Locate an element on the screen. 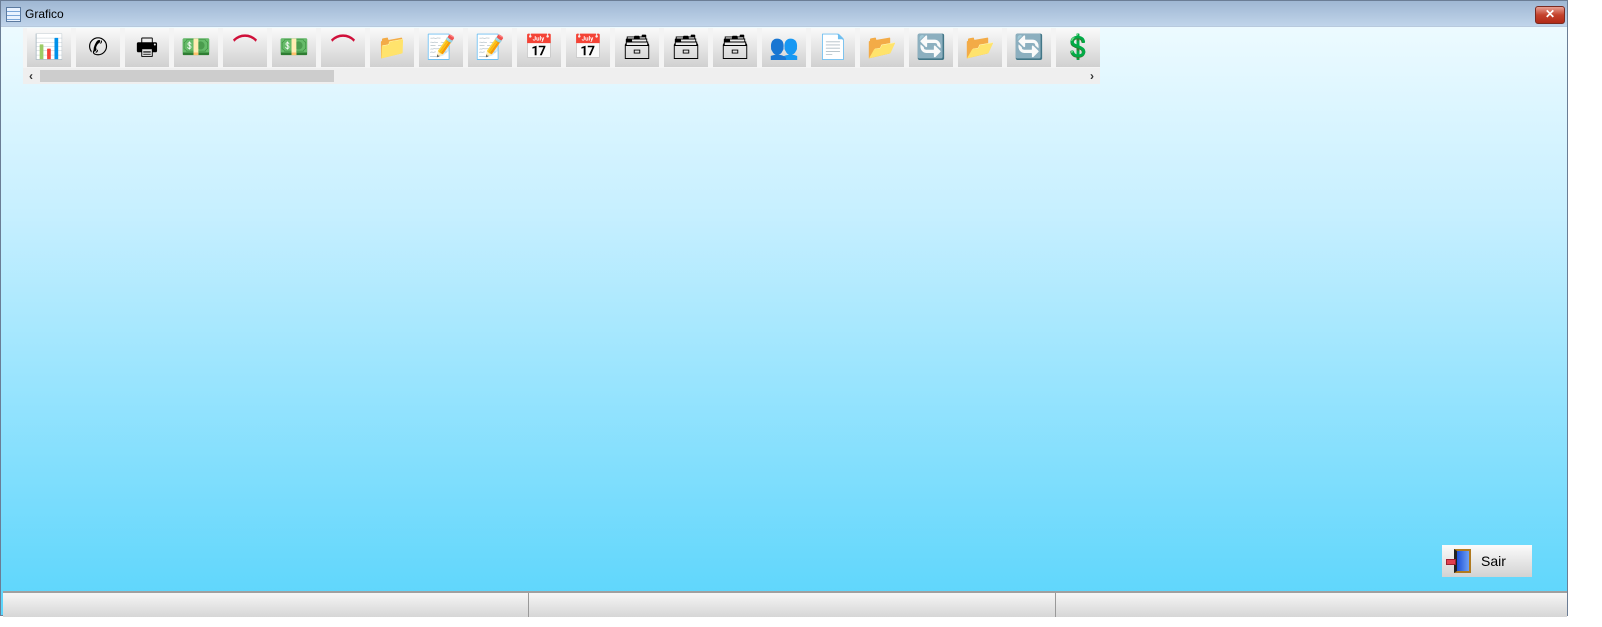 The image size is (1602, 627). toolbar-button-3: 🖶 is located at coordinates (147, 47).